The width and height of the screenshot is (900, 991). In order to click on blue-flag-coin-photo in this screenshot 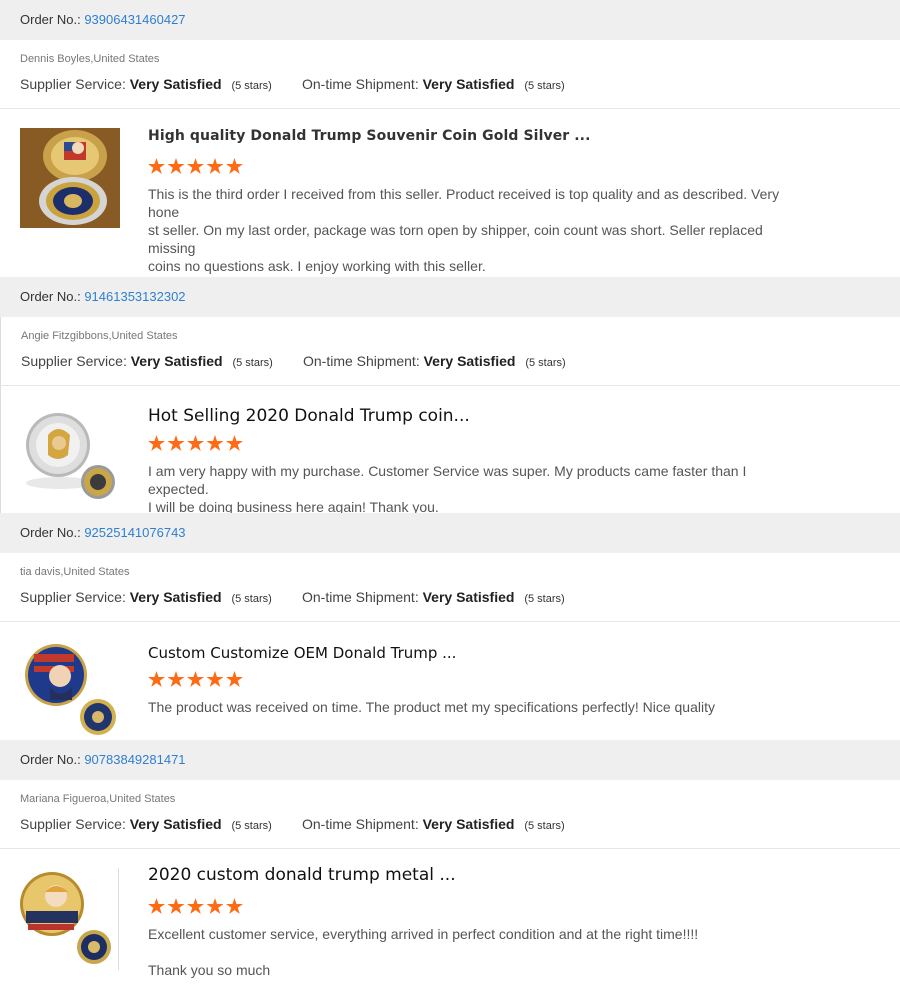, I will do `click(70, 690)`.